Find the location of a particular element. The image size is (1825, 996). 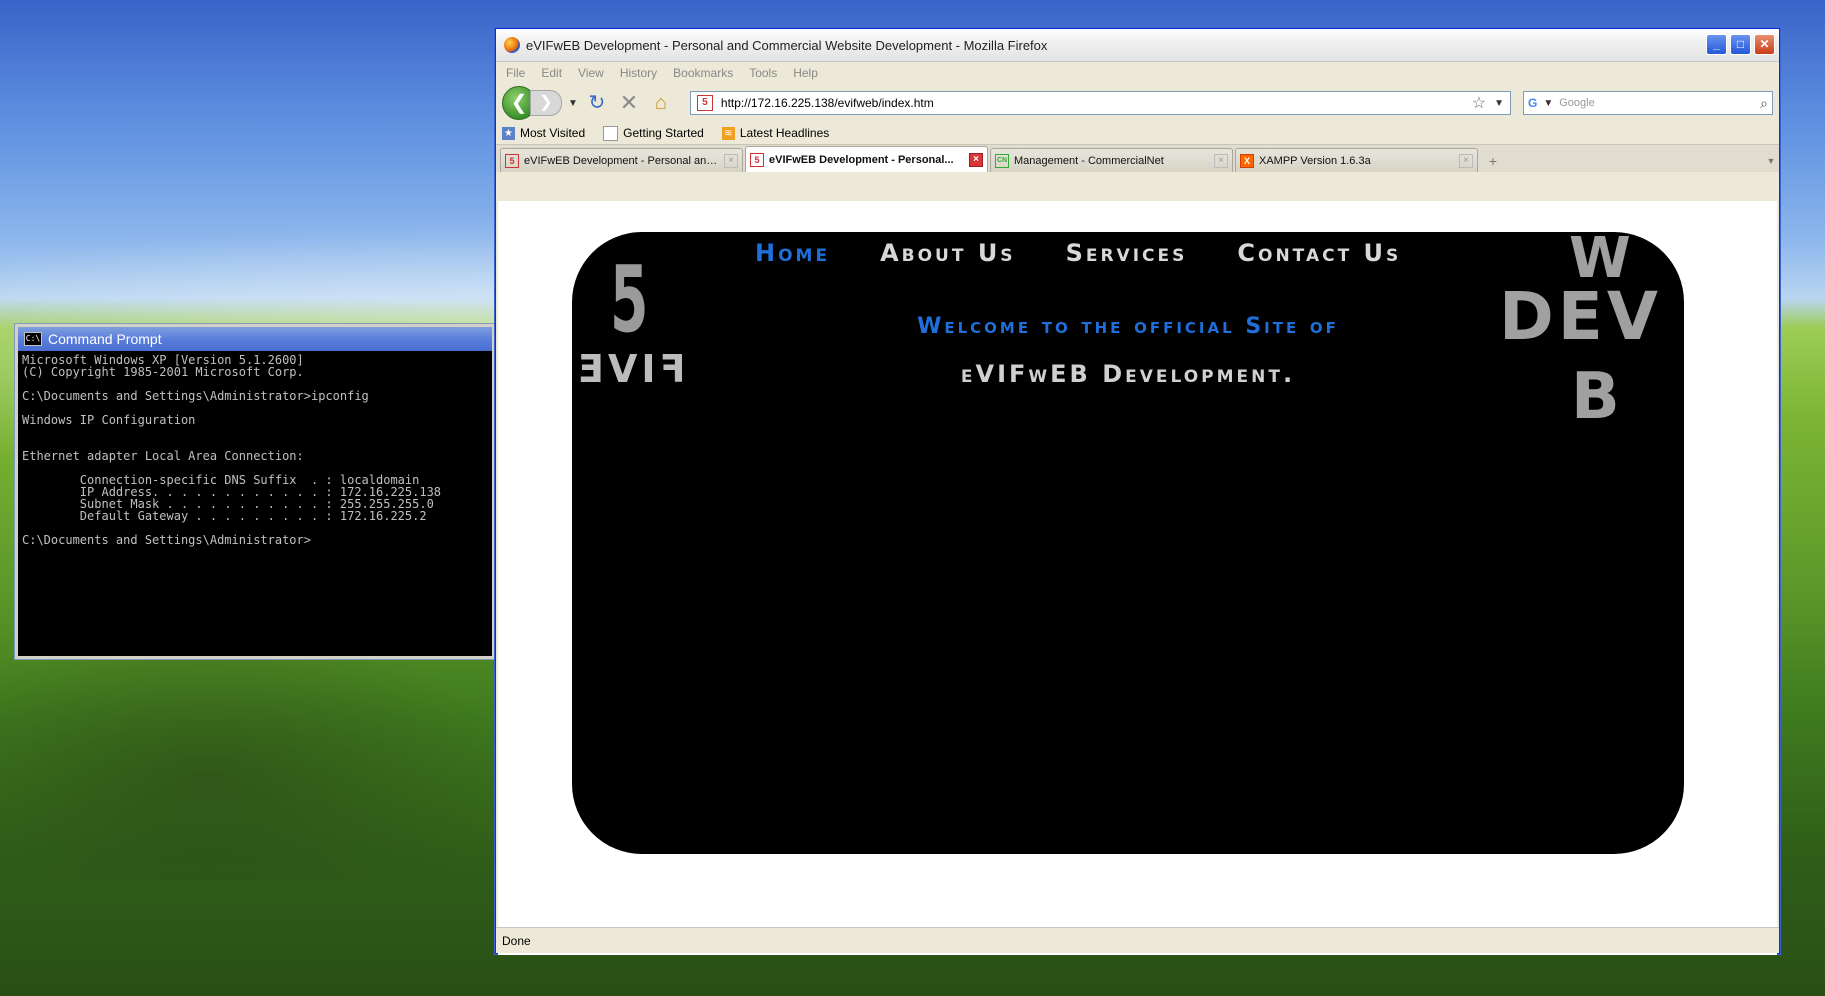

menu-edit: Edit is located at coordinates (551, 73).